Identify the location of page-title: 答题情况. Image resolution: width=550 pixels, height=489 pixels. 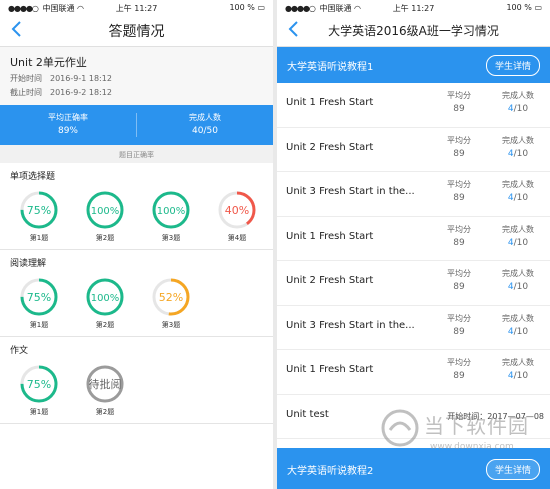
(136, 32).